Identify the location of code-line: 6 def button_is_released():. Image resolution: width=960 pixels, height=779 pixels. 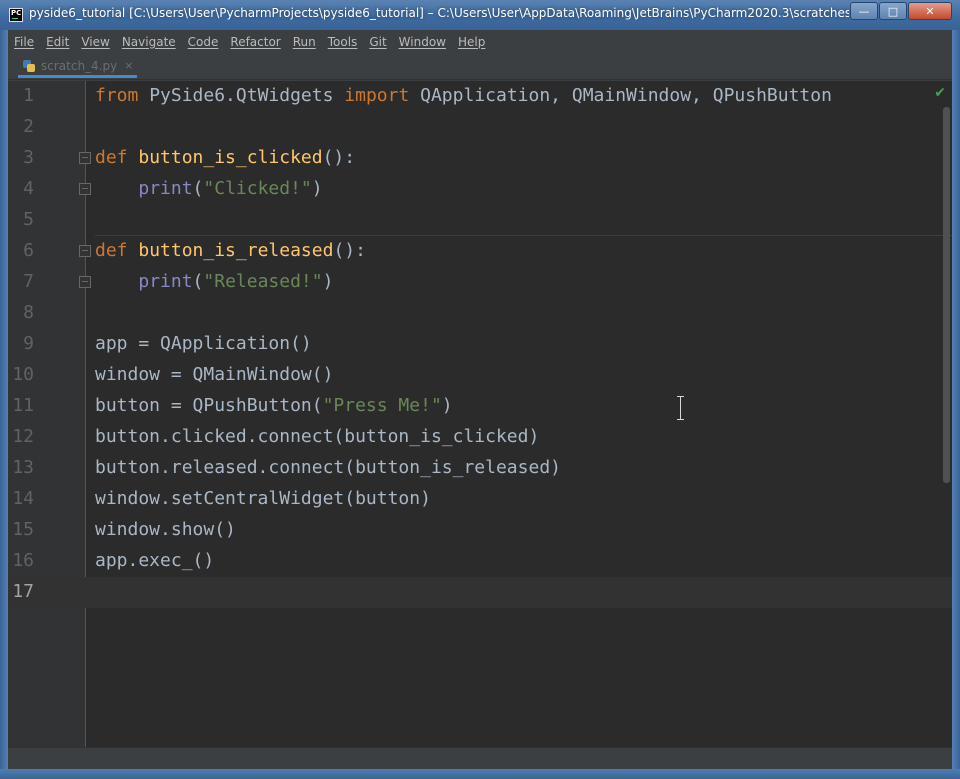
(480, 251).